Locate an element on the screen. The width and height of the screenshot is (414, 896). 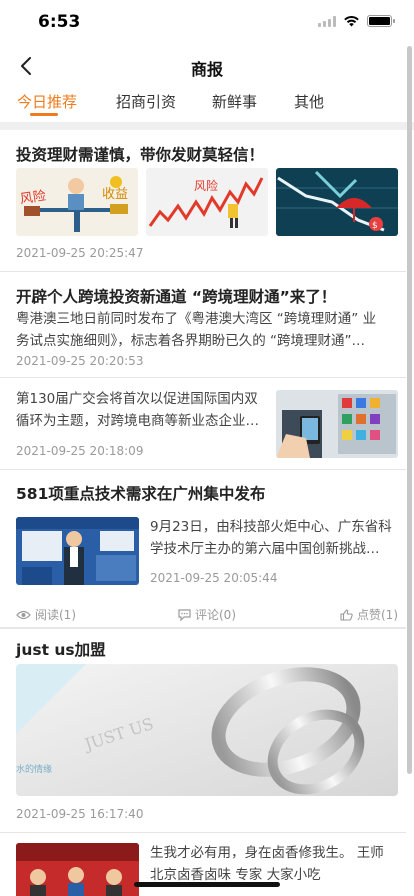
status-icons is located at coordinates (356, 21).